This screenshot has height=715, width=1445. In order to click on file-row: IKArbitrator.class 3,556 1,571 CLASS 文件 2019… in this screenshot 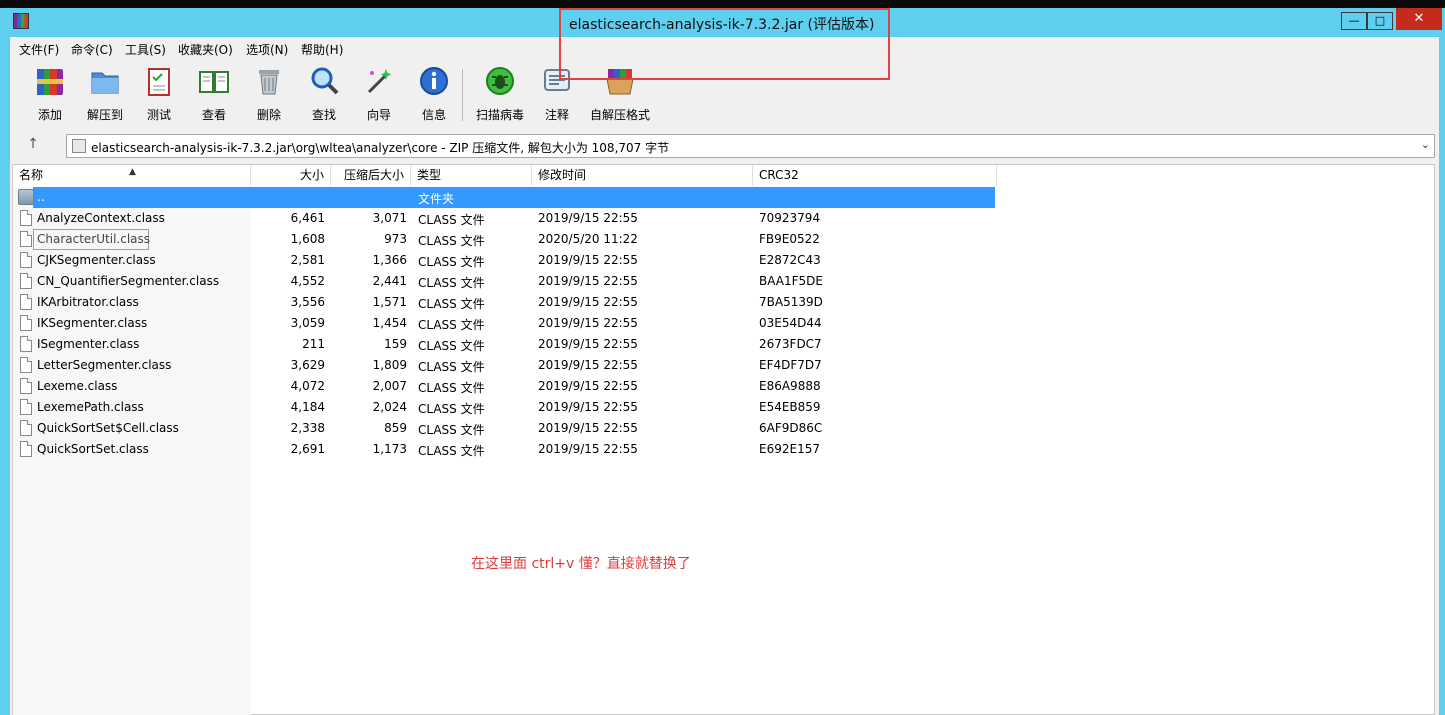, I will do `click(513, 302)`.